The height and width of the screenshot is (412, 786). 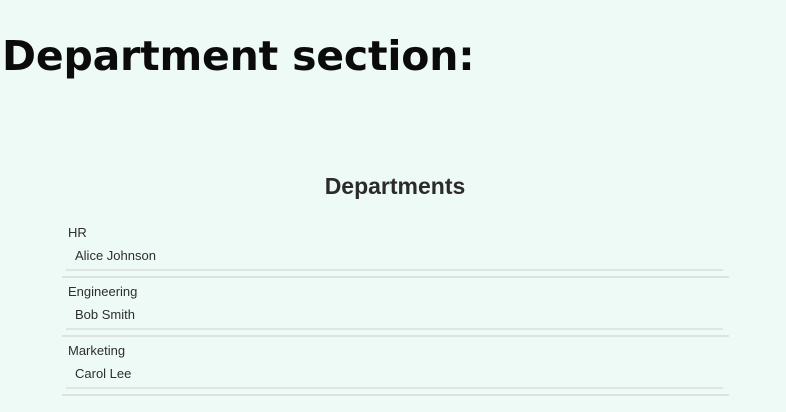 I want to click on department-name: Engineering, so click(x=103, y=291).